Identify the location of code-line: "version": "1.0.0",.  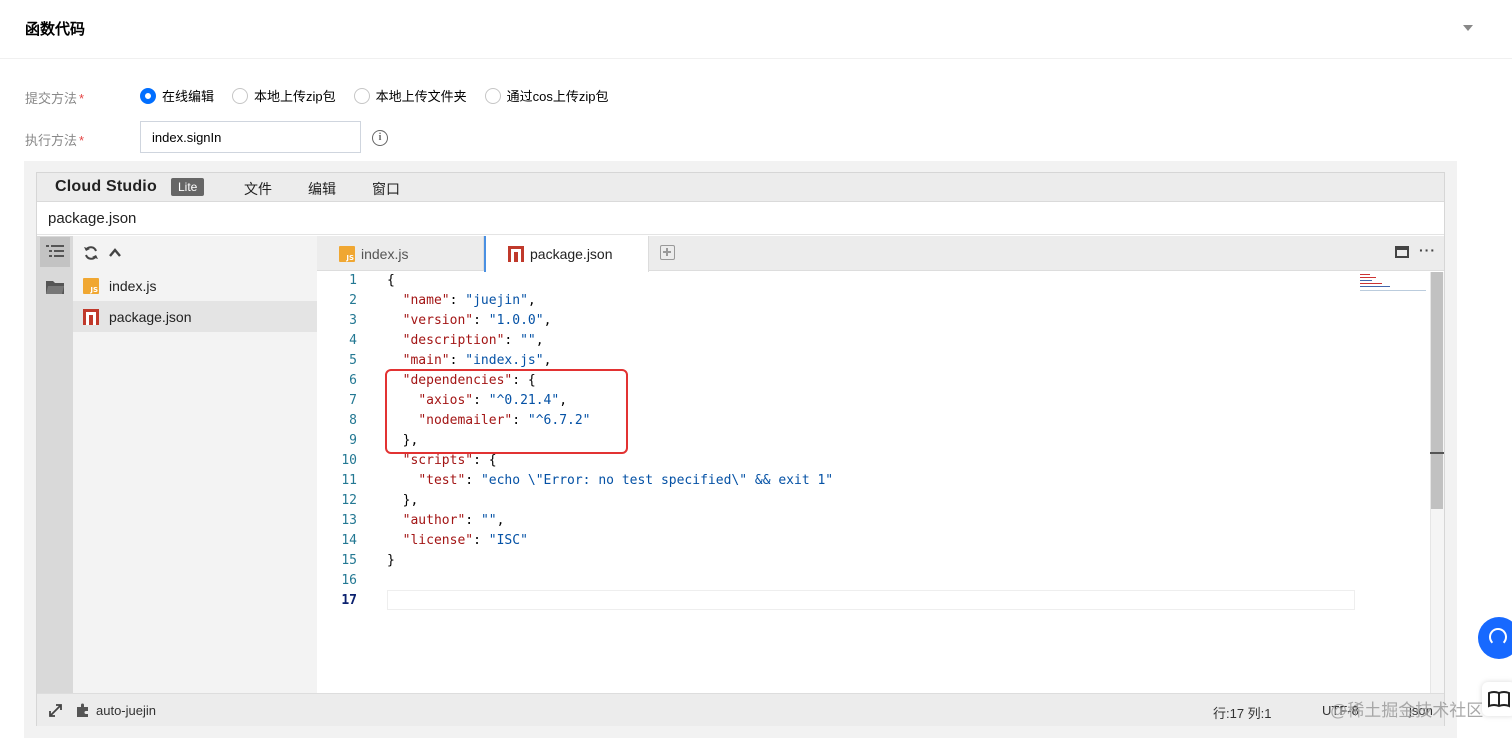
(477, 320).